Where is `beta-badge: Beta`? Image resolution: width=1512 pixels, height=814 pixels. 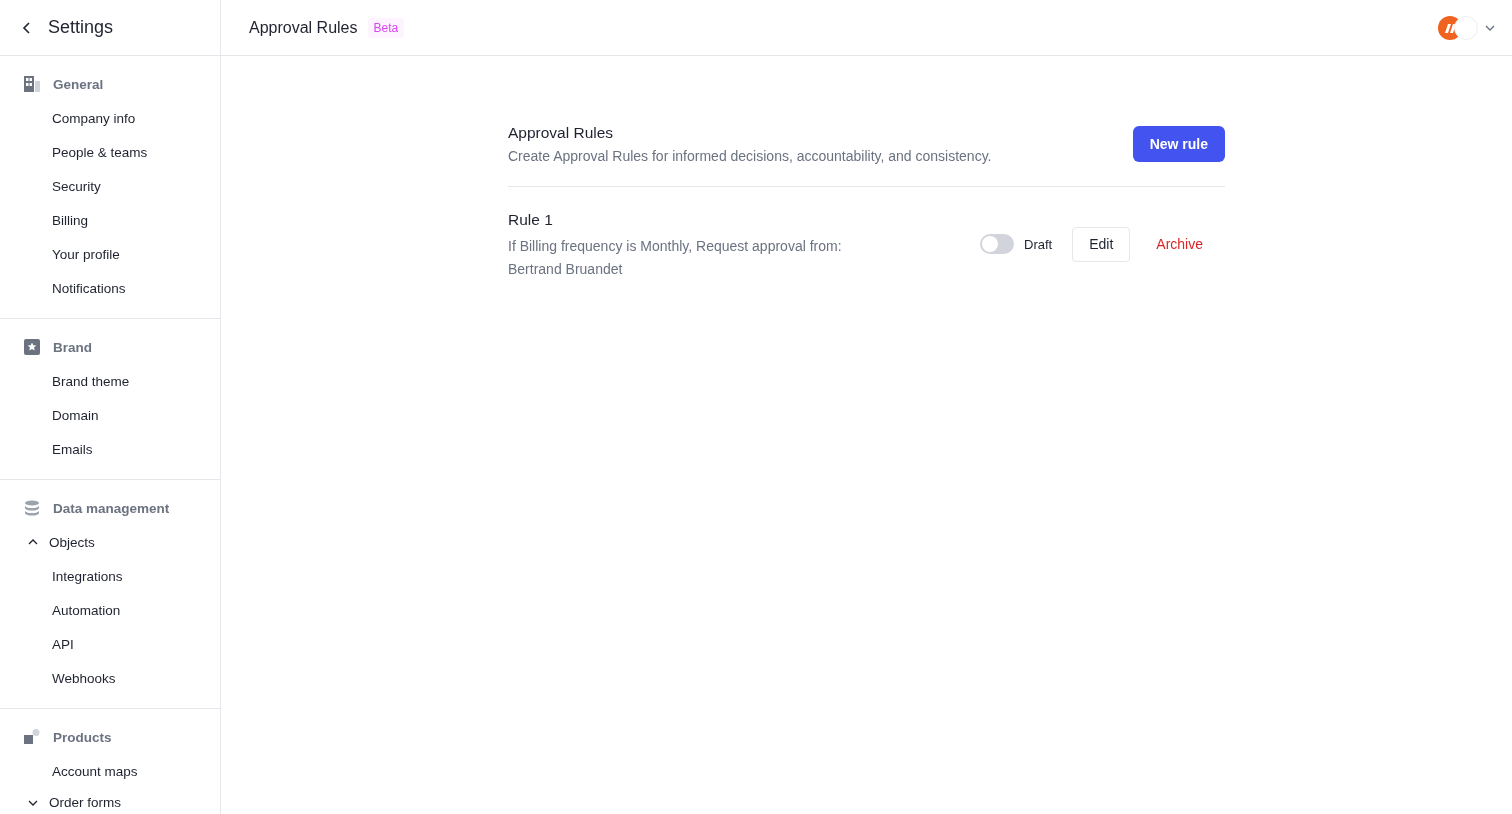
beta-badge: Beta is located at coordinates (386, 27).